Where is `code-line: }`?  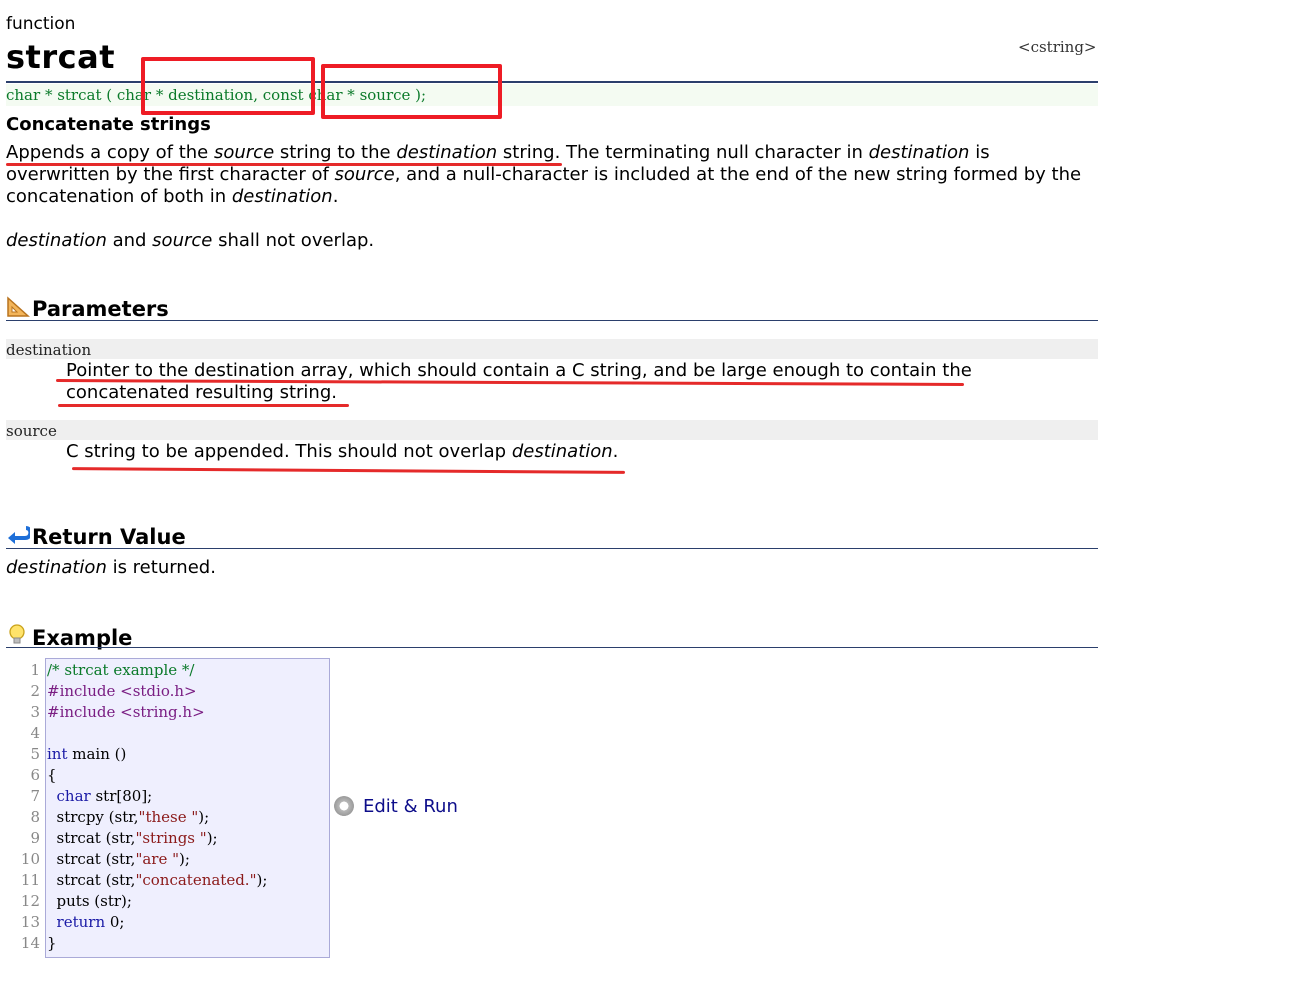
code-line: } is located at coordinates (52, 943).